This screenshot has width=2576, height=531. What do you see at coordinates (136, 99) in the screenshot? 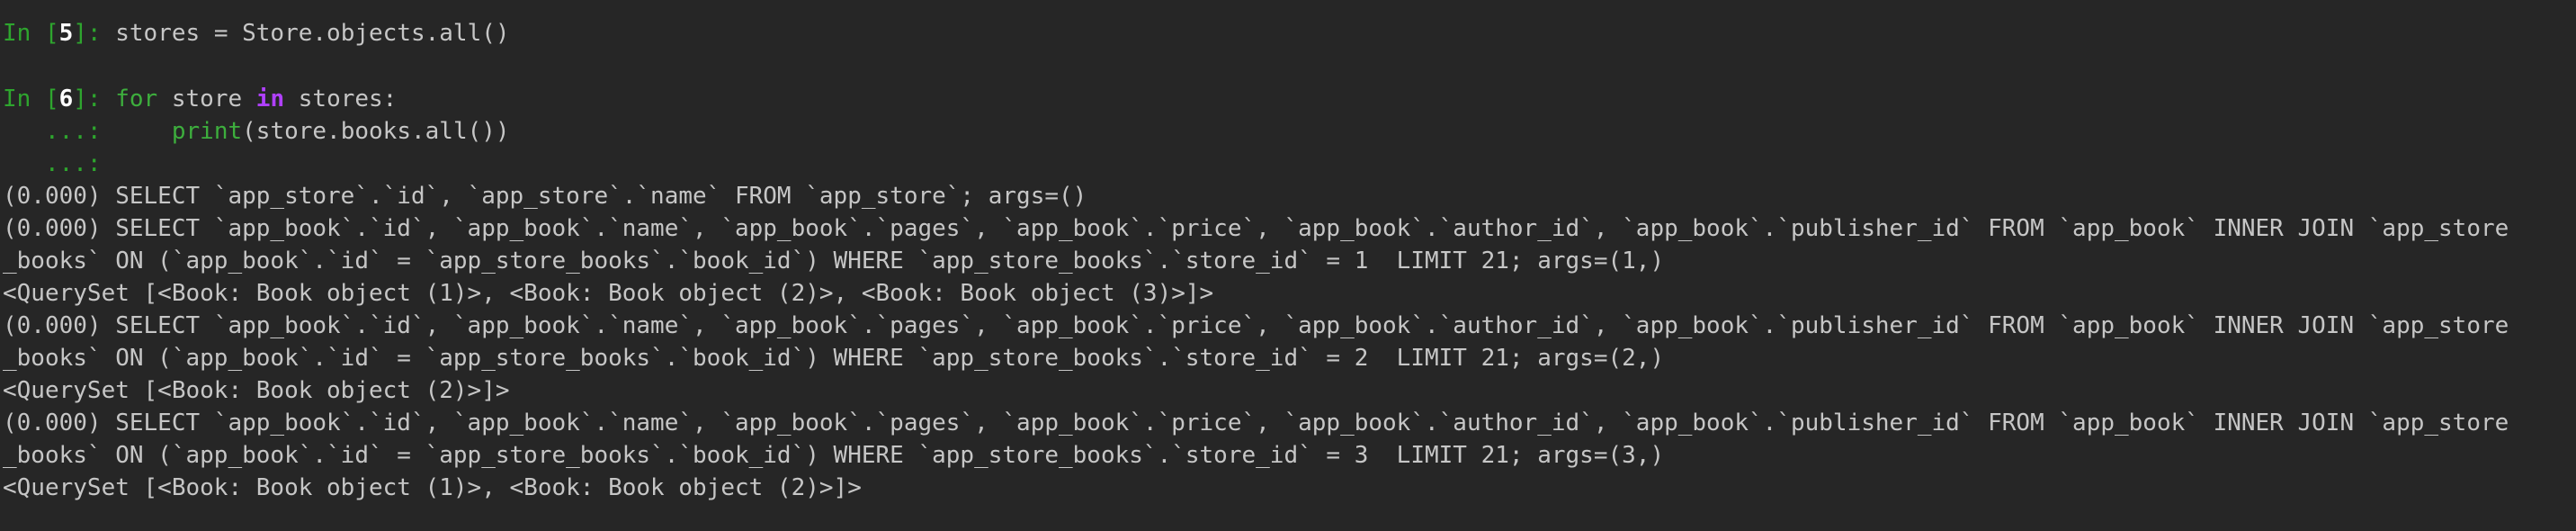
I see `keyword-for: for` at bounding box center [136, 99].